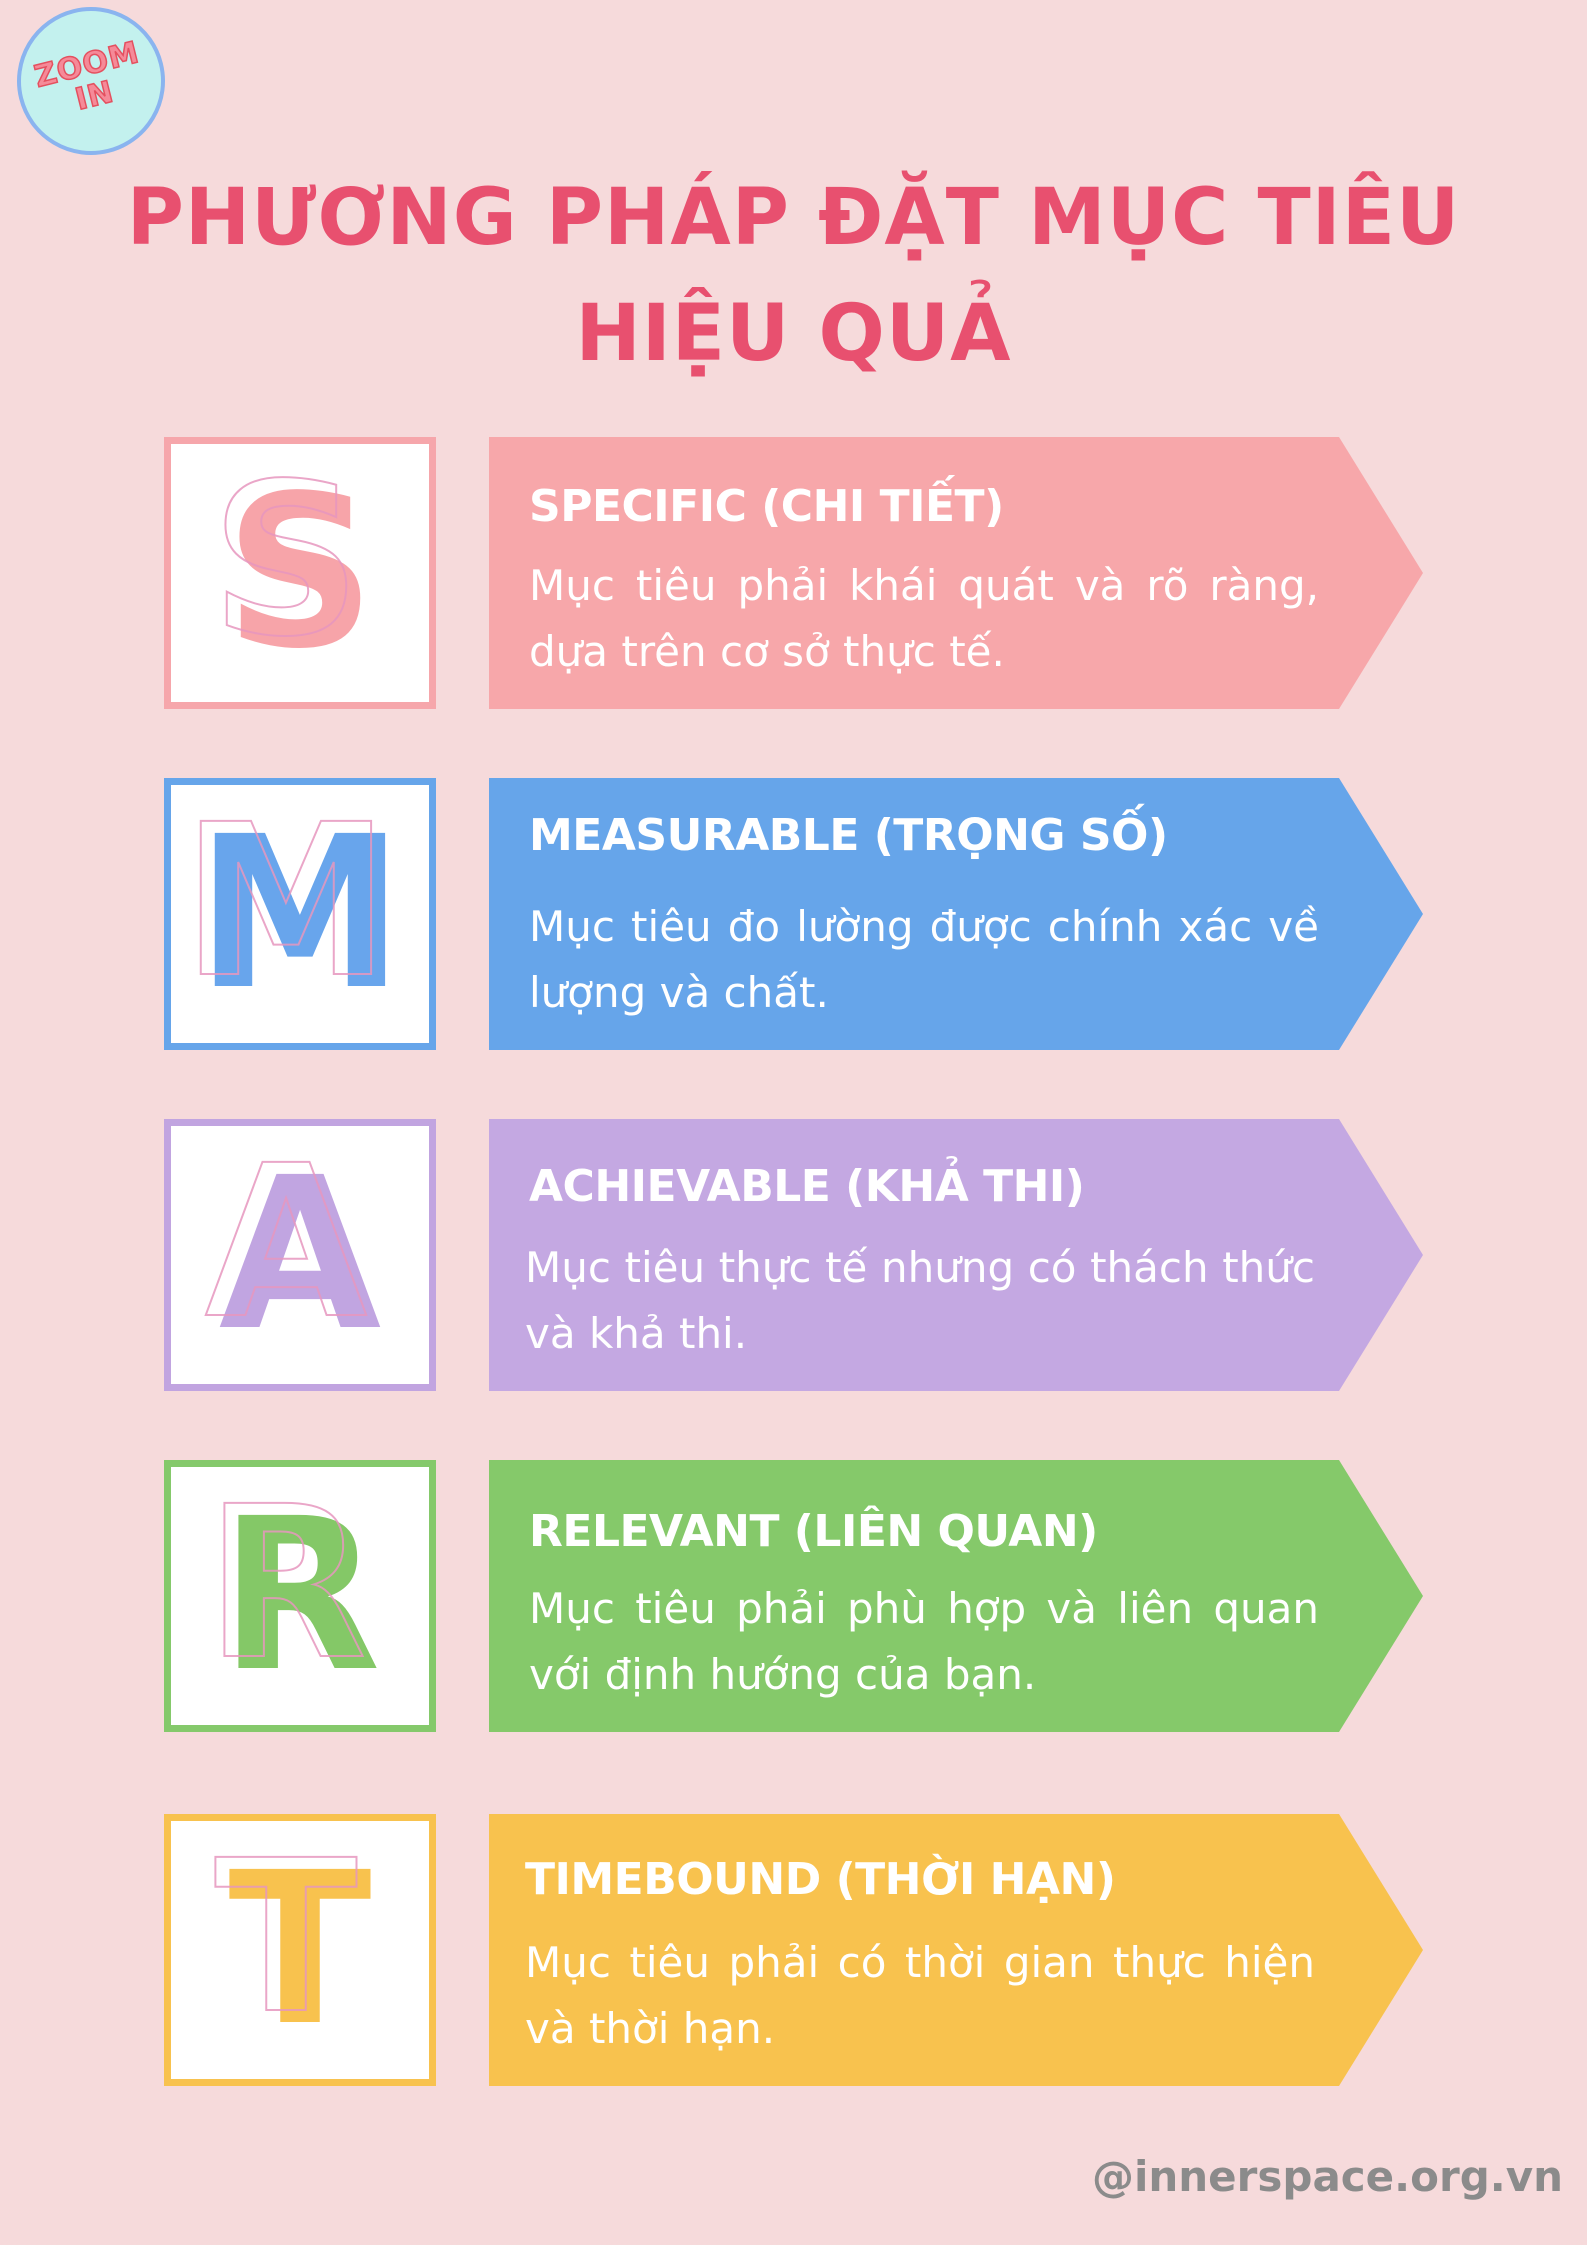 This screenshot has height=2245, width=1587. Describe the element at coordinates (848, 835) in the screenshot. I see `item-heading: MEASURABLE (TRỌNG SỐ)` at that location.